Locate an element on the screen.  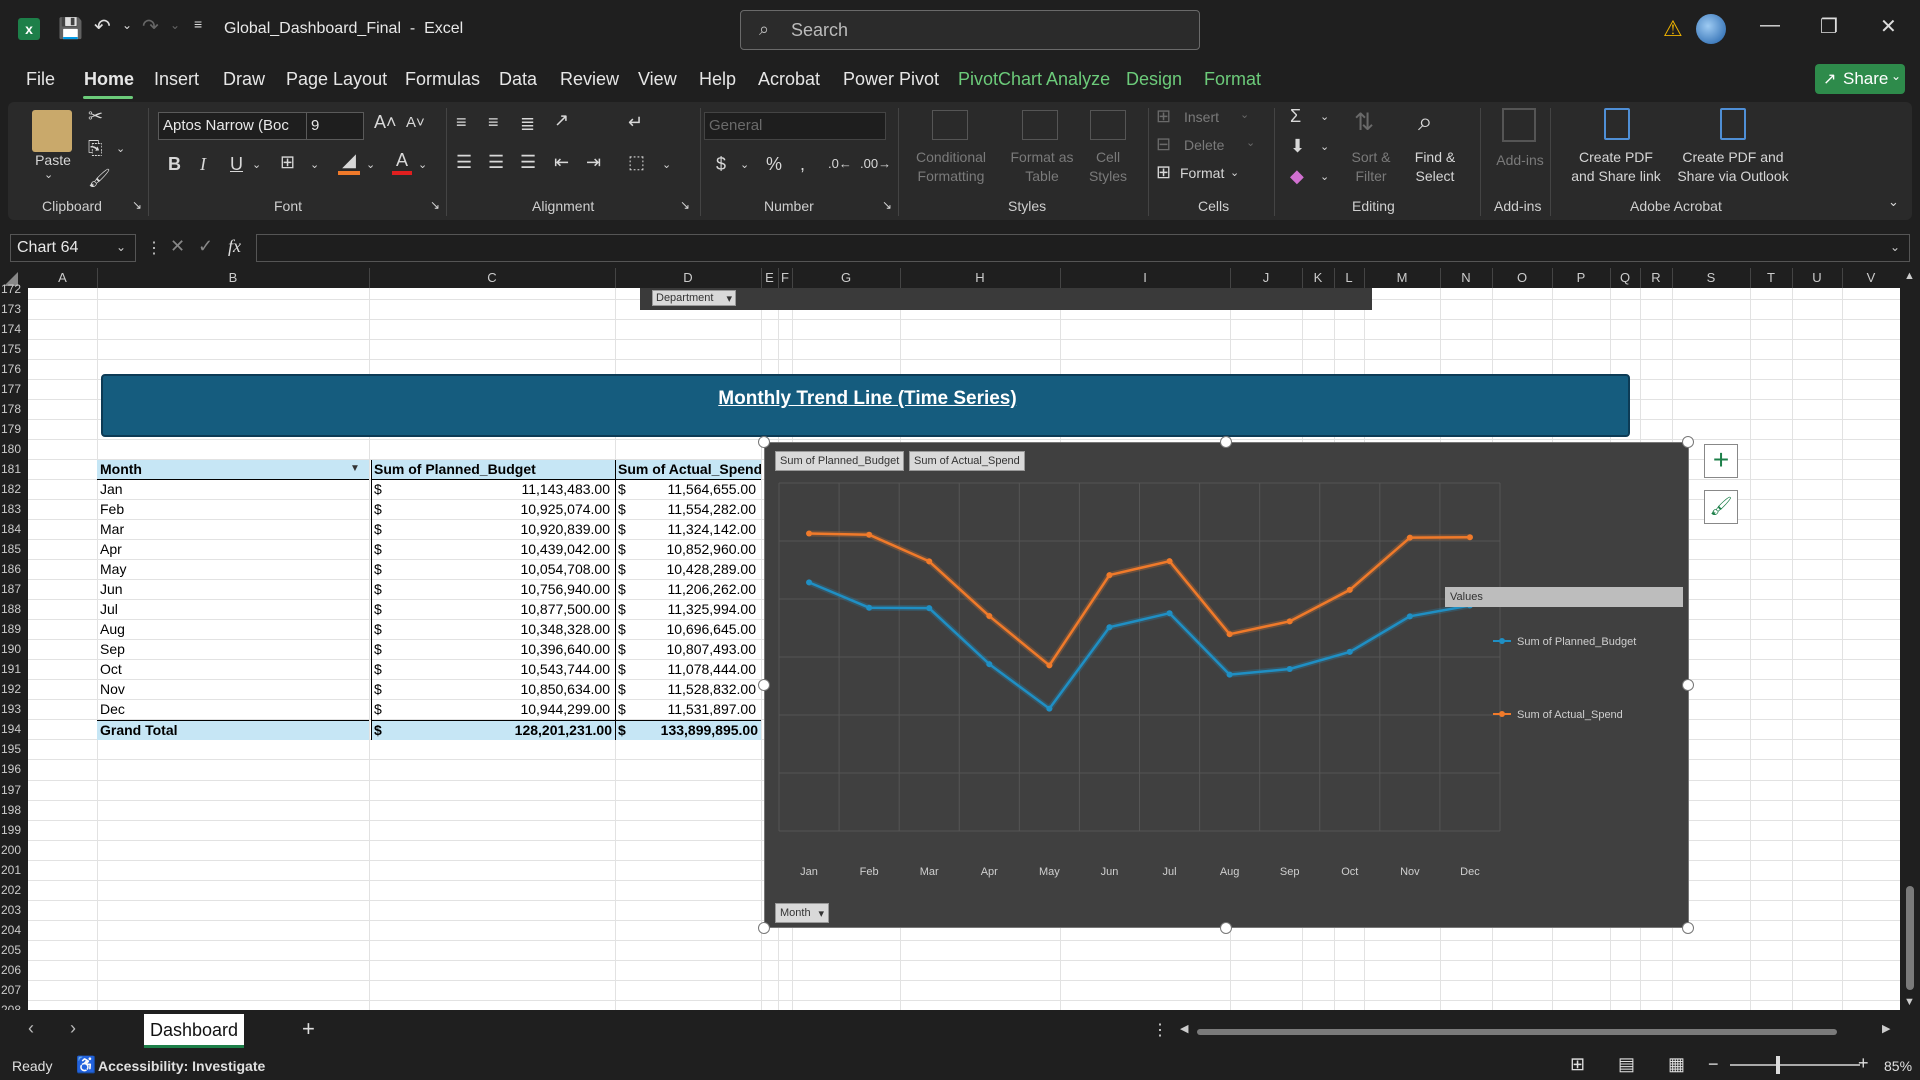
row-header: 198 is located at coordinates (14, 813).